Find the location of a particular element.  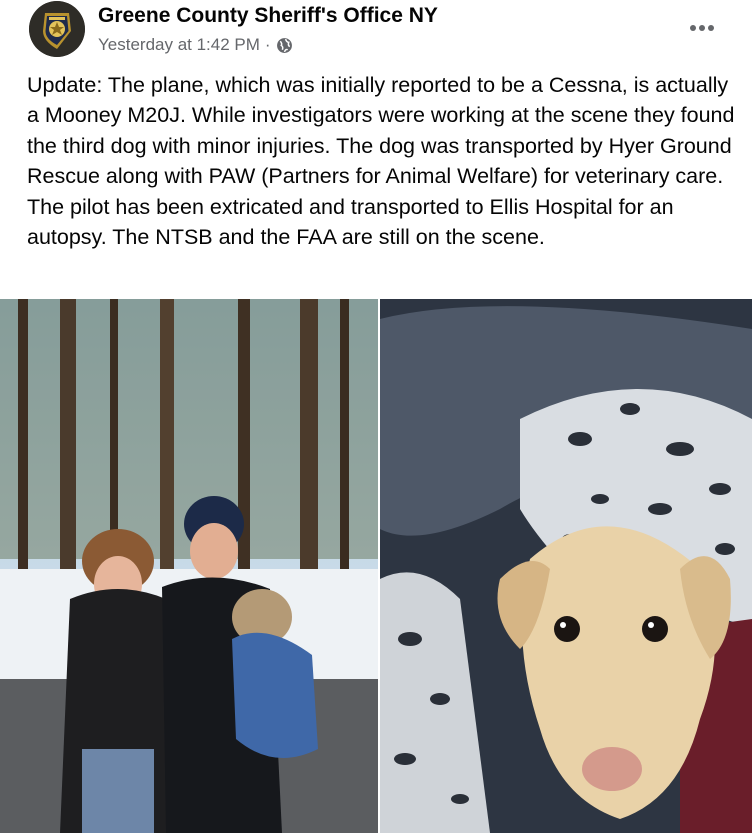

globe-icon is located at coordinates (284, 45).